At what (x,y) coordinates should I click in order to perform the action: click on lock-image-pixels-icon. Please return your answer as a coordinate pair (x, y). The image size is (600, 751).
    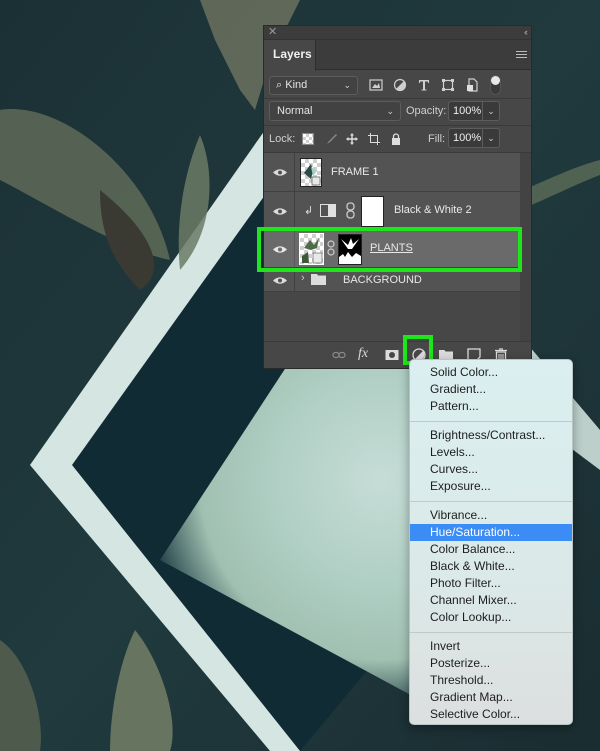
    Looking at the image, I should click on (332, 139).